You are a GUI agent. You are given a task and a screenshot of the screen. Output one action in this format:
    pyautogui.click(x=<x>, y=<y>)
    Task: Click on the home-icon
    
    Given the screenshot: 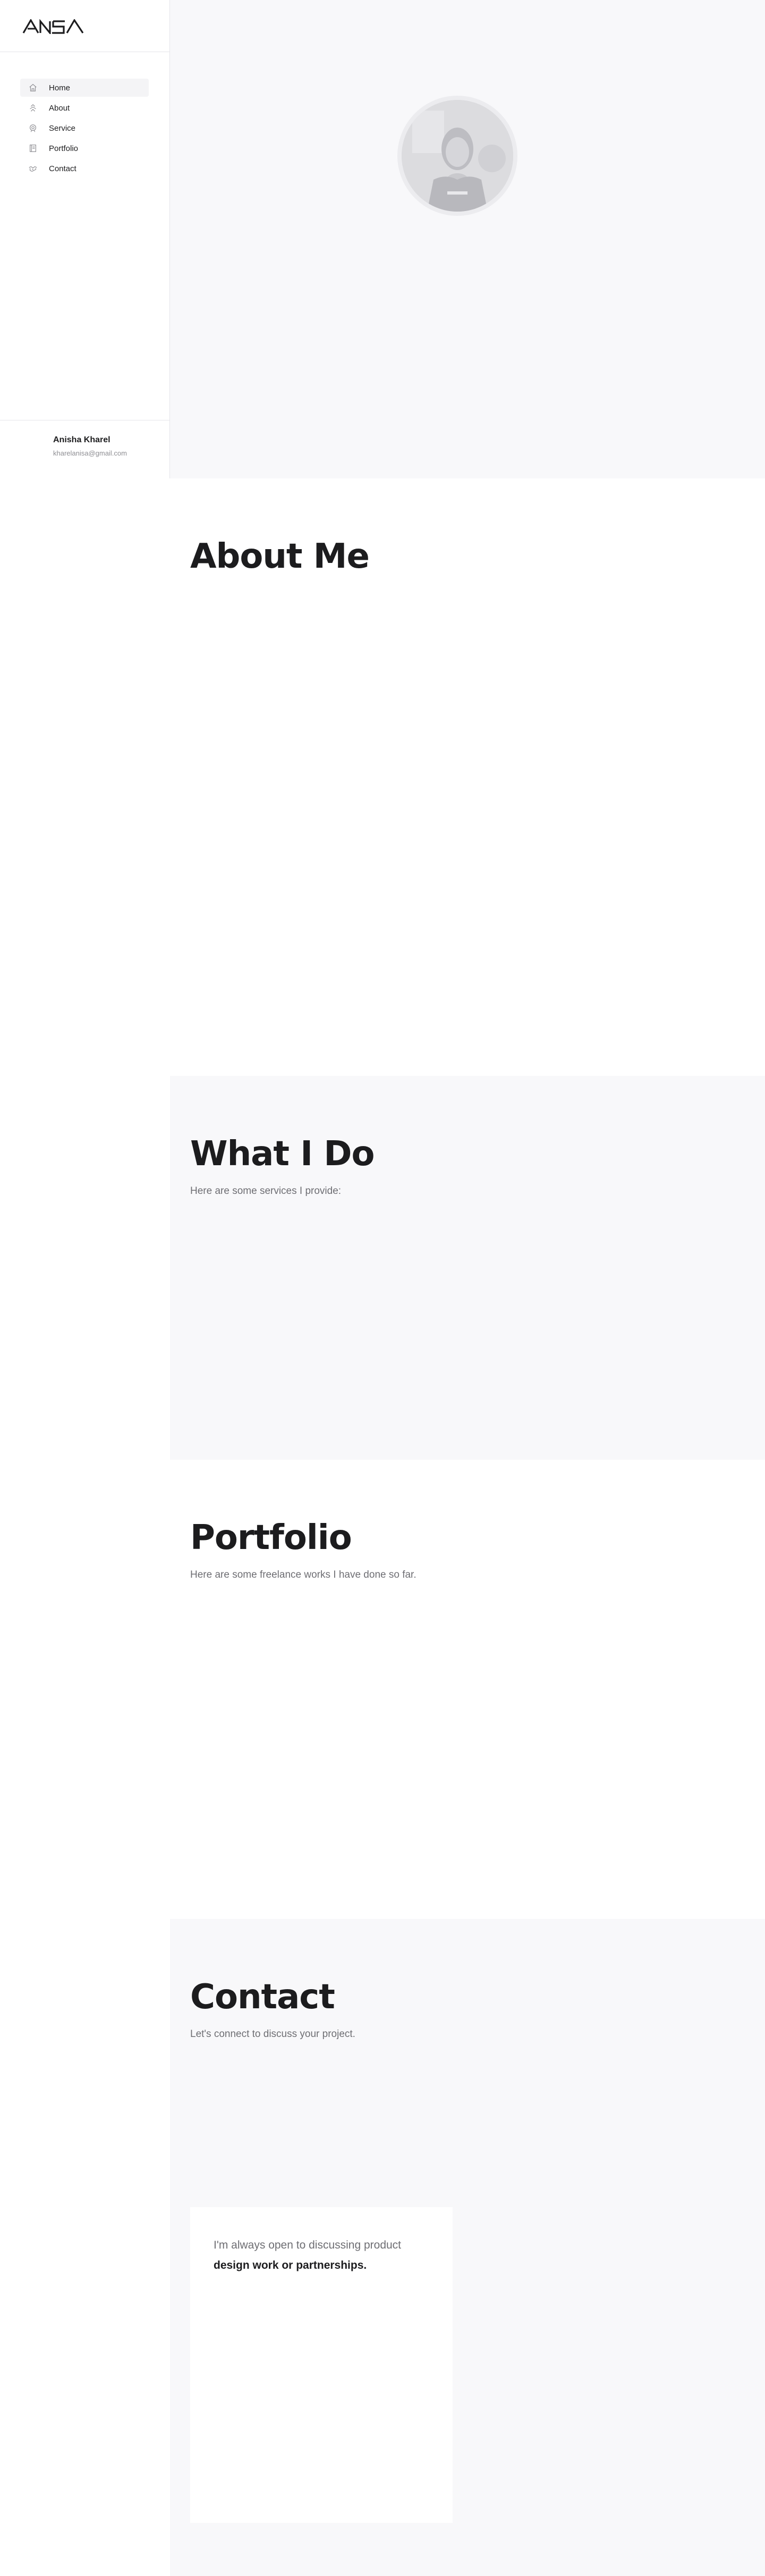 What is the action you would take?
    pyautogui.click(x=33, y=87)
    